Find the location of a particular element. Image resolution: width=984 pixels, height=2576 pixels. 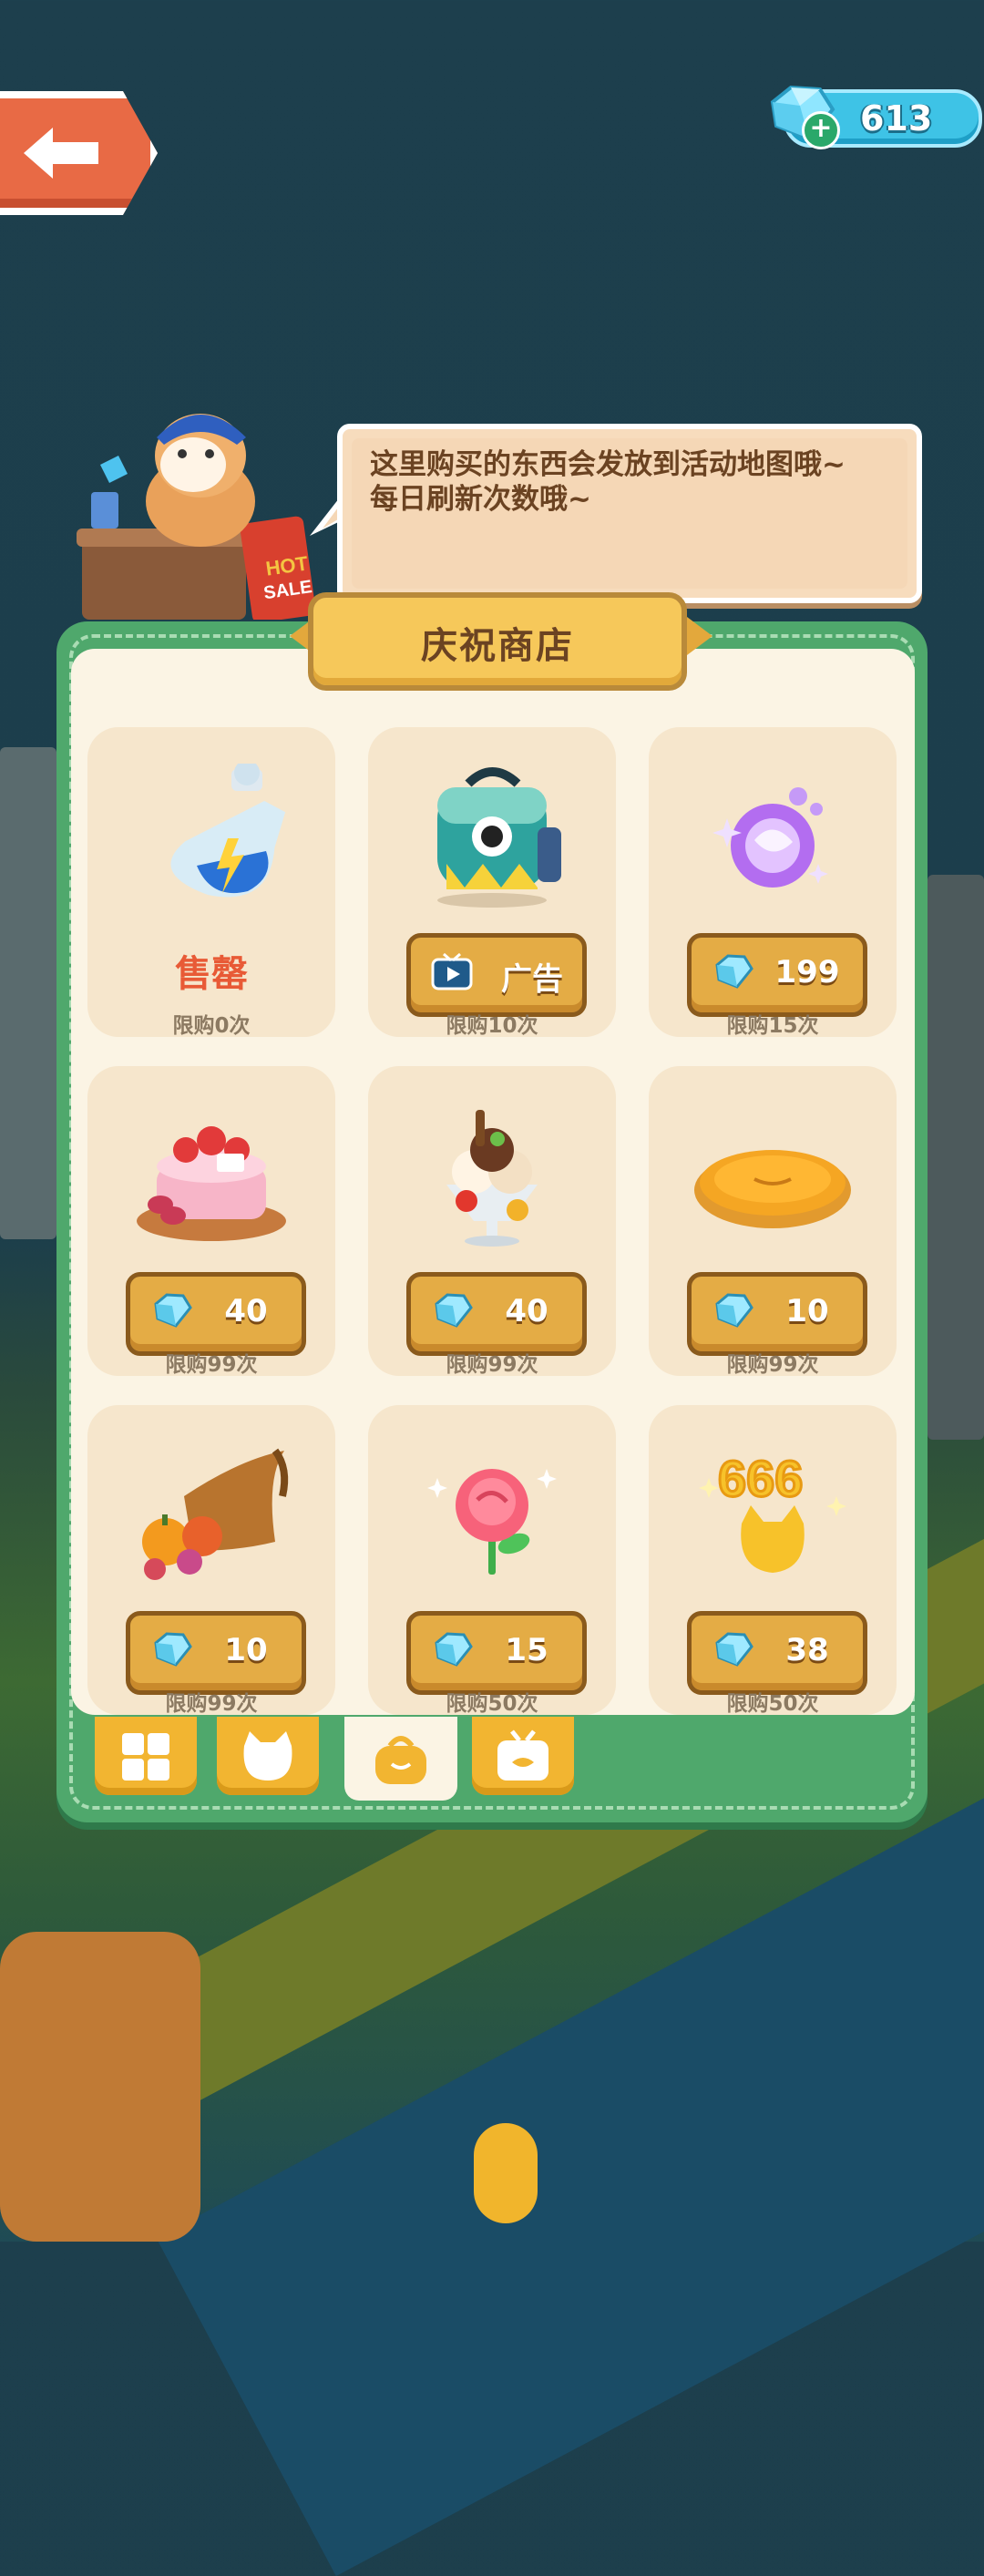

shop-item-pie: 10 限购99次 is located at coordinates (773, 1221).